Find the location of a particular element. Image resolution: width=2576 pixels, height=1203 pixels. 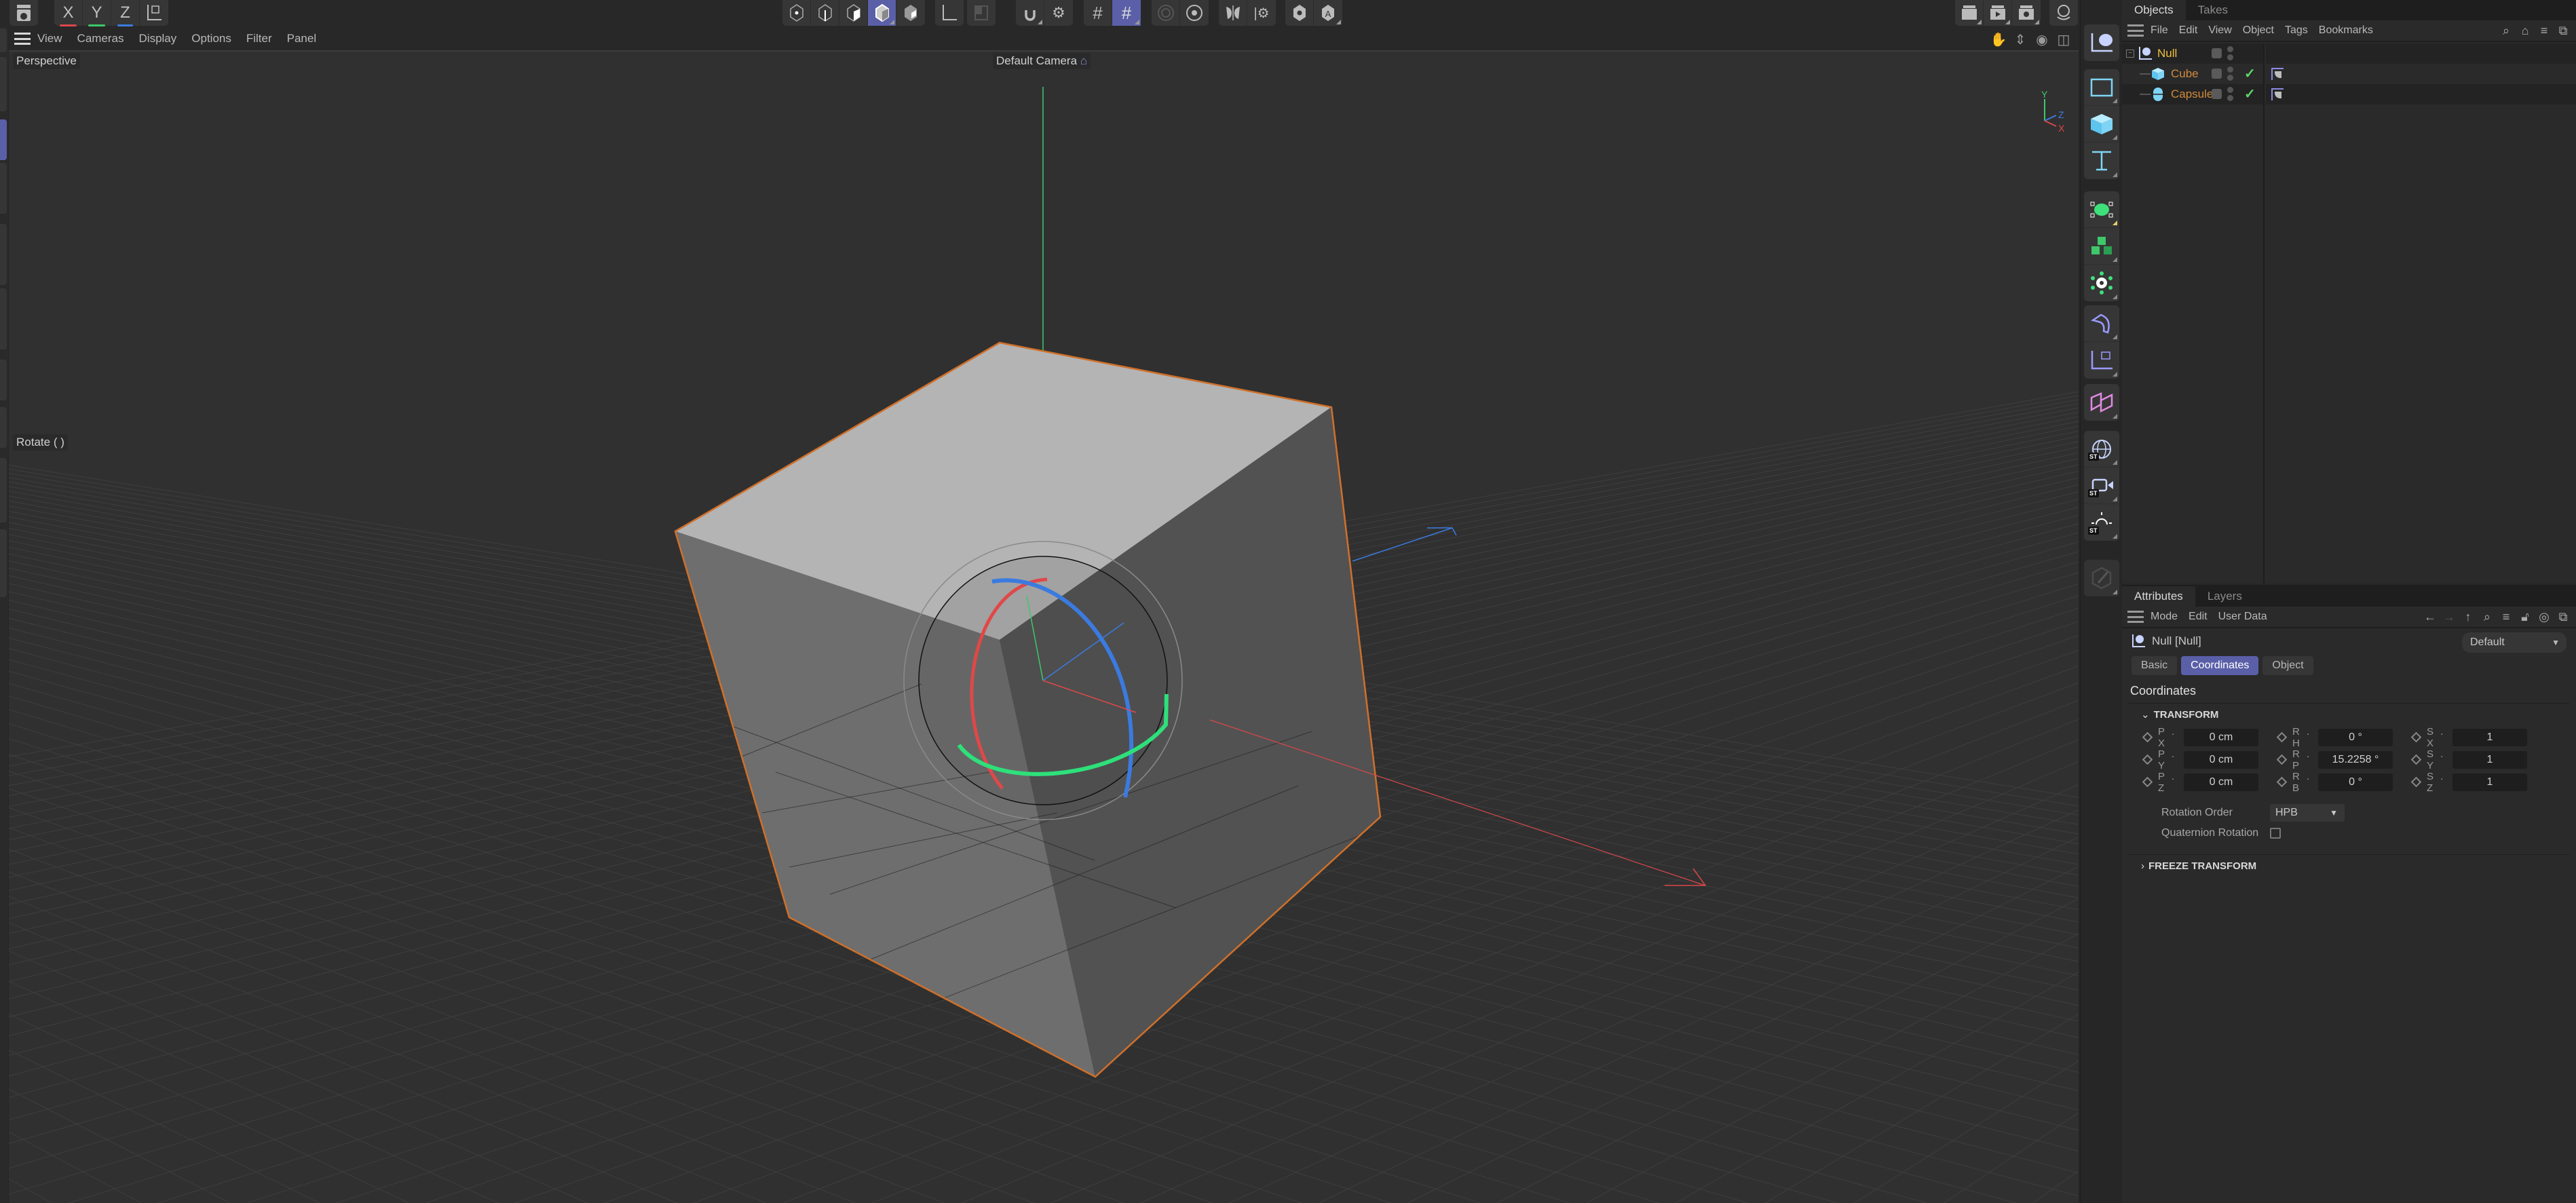

position-x-field: 0 cm is located at coordinates (2221, 737).